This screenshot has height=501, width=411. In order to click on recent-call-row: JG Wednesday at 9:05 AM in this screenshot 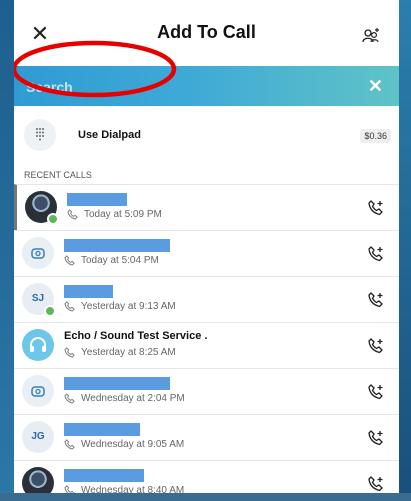, I will do `click(206, 437)`.